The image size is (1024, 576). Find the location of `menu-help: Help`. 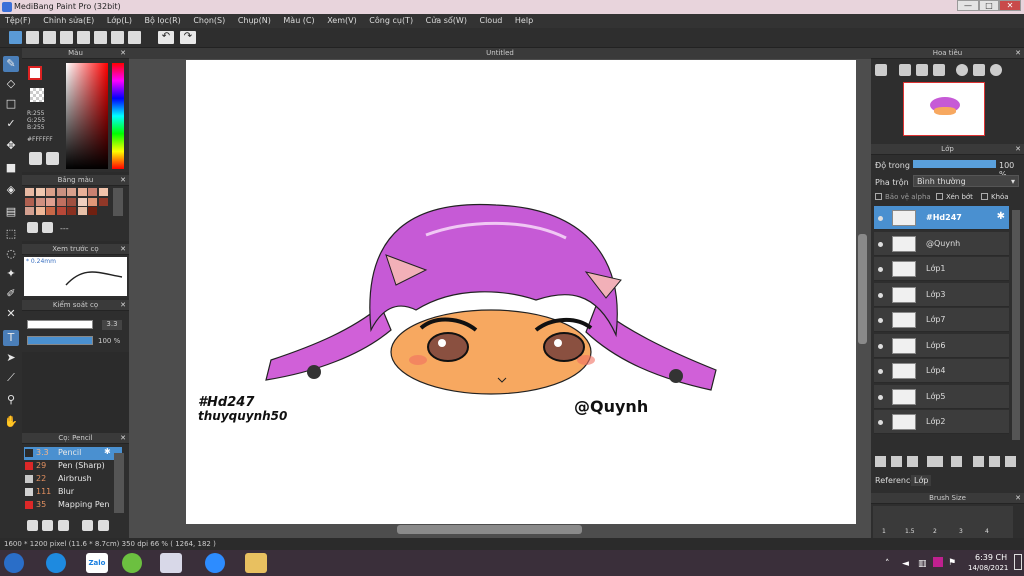

menu-help: Help is located at coordinates (524, 19).